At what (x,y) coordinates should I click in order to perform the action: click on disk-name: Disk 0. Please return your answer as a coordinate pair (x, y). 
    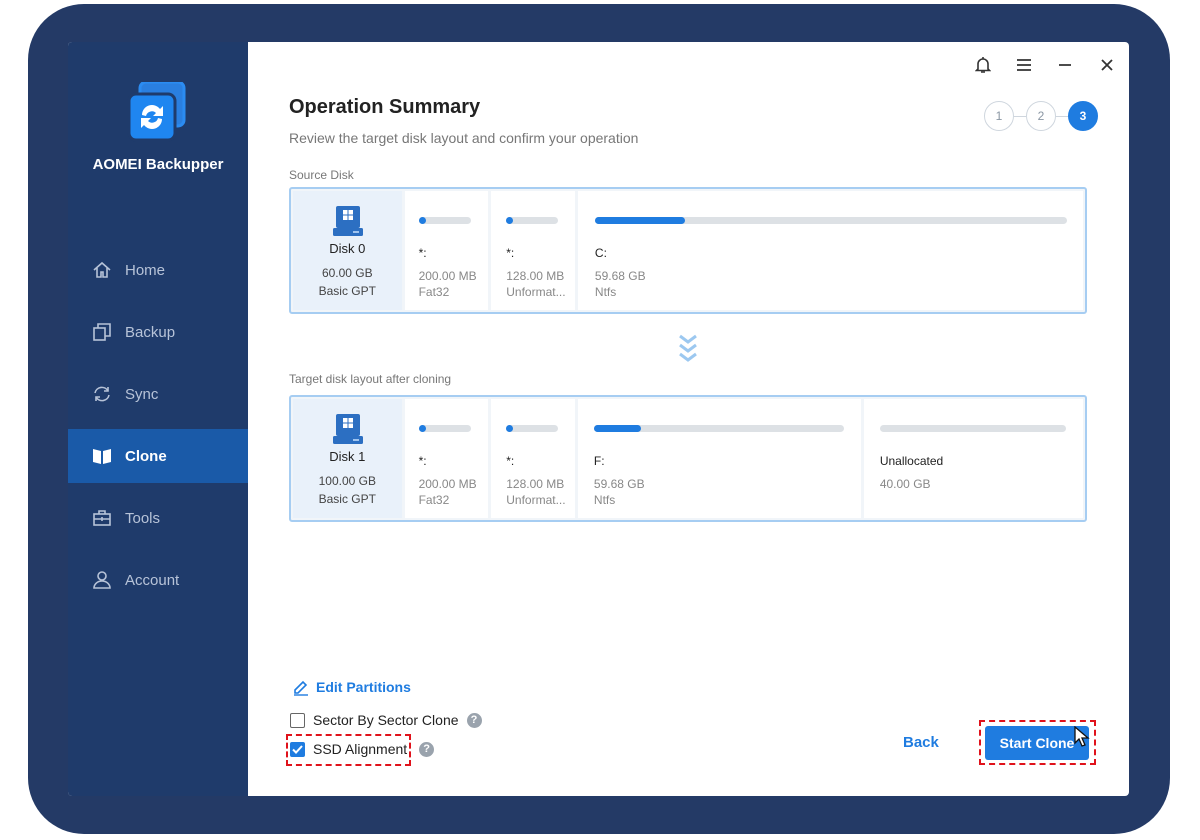
    Looking at the image, I should click on (347, 248).